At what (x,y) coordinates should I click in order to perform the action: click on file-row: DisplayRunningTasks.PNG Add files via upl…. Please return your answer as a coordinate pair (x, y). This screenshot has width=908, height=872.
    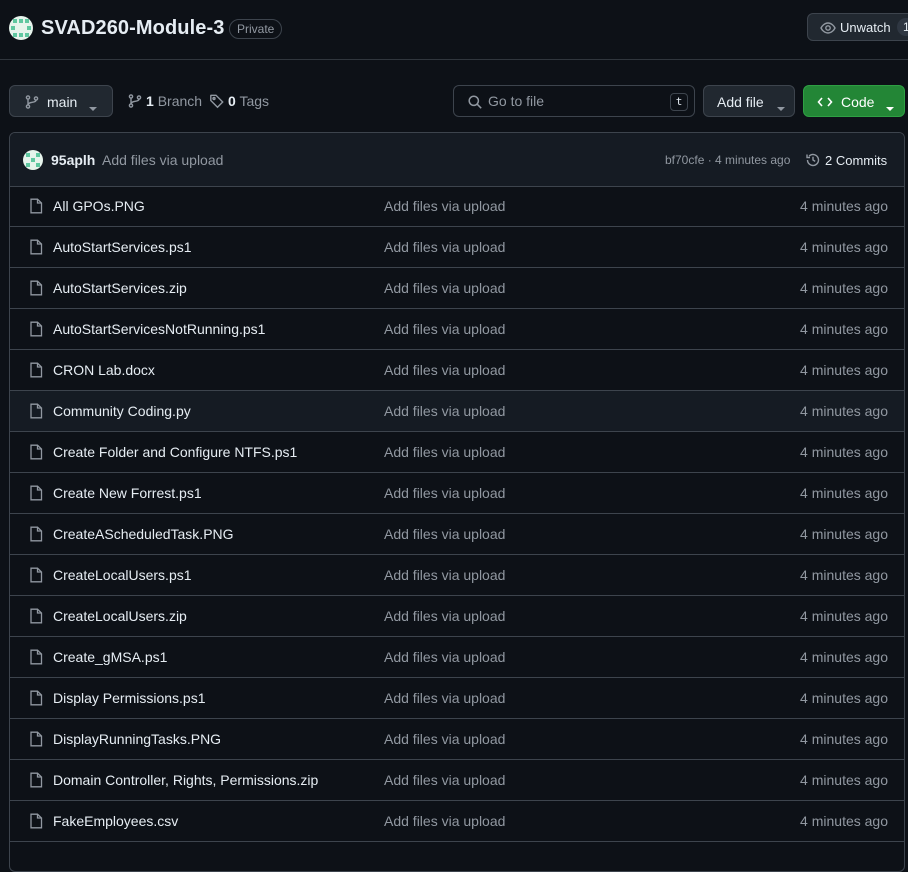
    Looking at the image, I should click on (457, 739).